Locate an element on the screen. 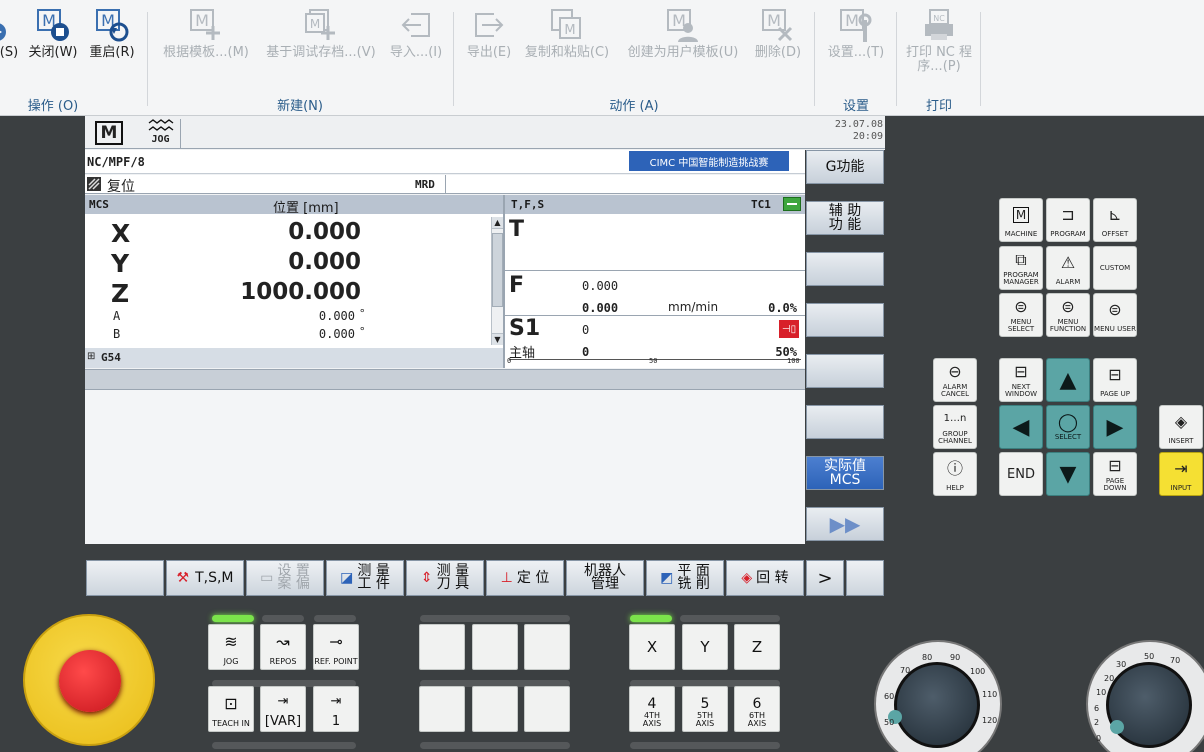 Image resolution: width=1204 pixels, height=752 pixels. select-key: ◯ SELECT is located at coordinates (1068, 427).